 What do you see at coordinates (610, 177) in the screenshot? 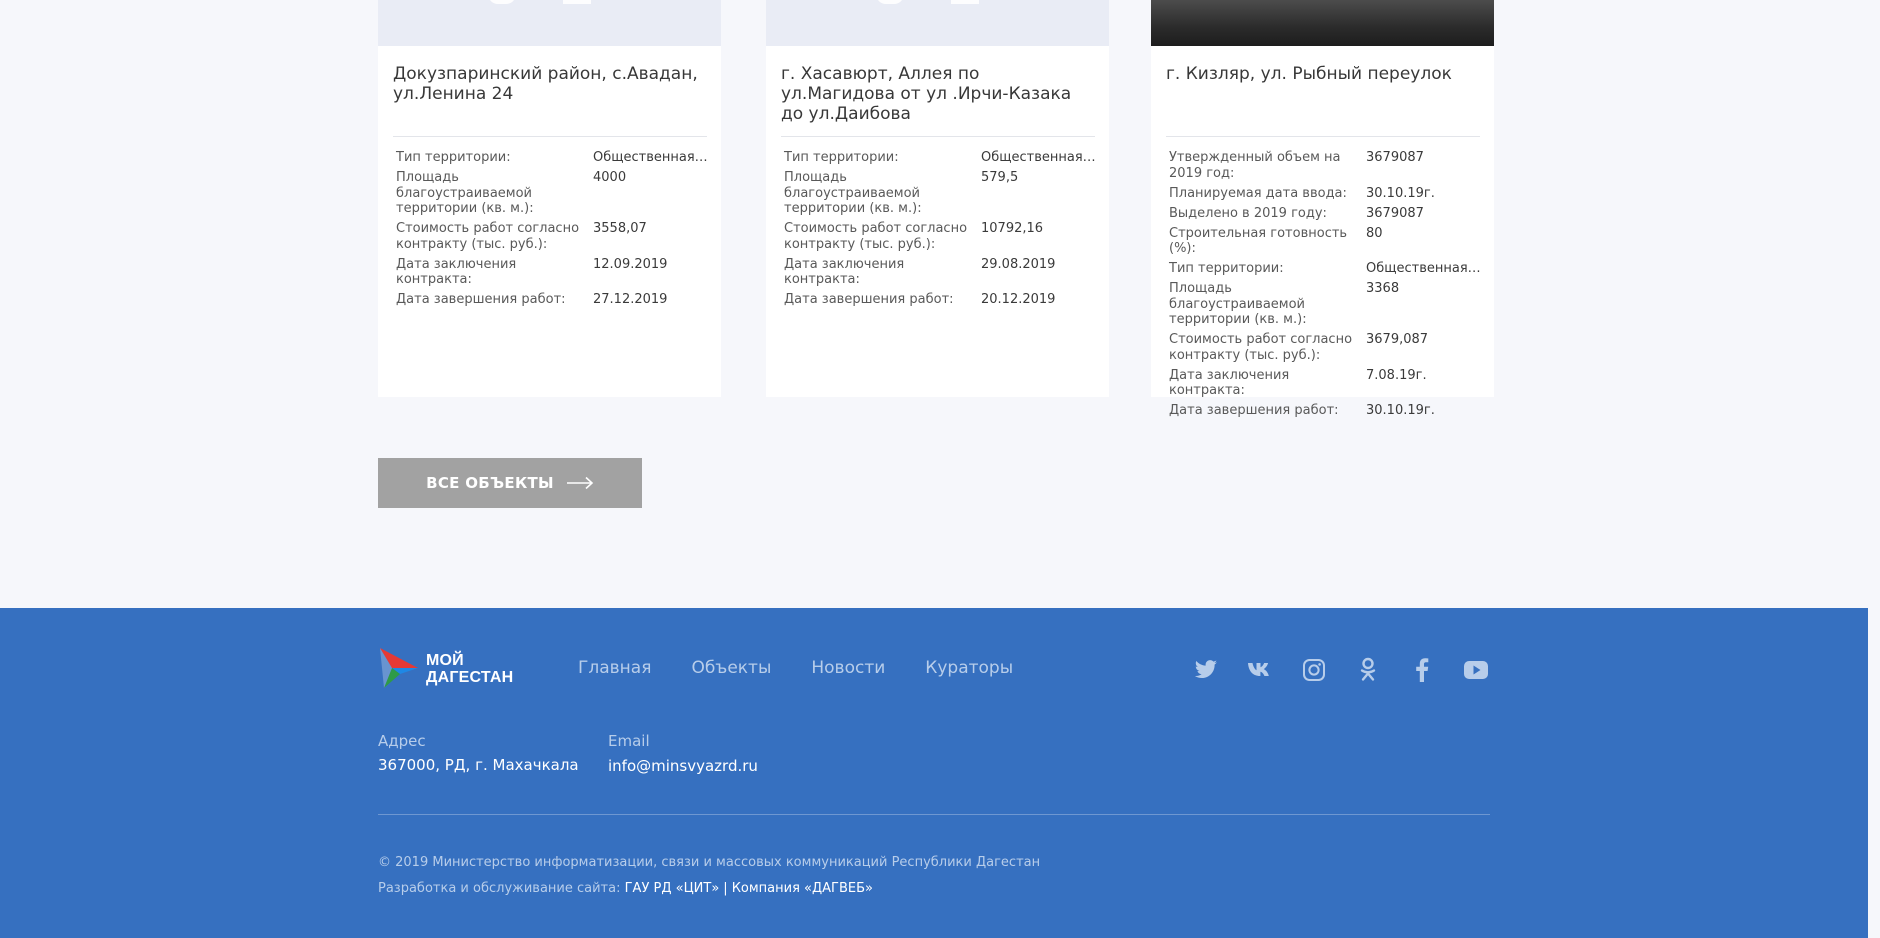
I see `detail-value: 4000` at bounding box center [610, 177].